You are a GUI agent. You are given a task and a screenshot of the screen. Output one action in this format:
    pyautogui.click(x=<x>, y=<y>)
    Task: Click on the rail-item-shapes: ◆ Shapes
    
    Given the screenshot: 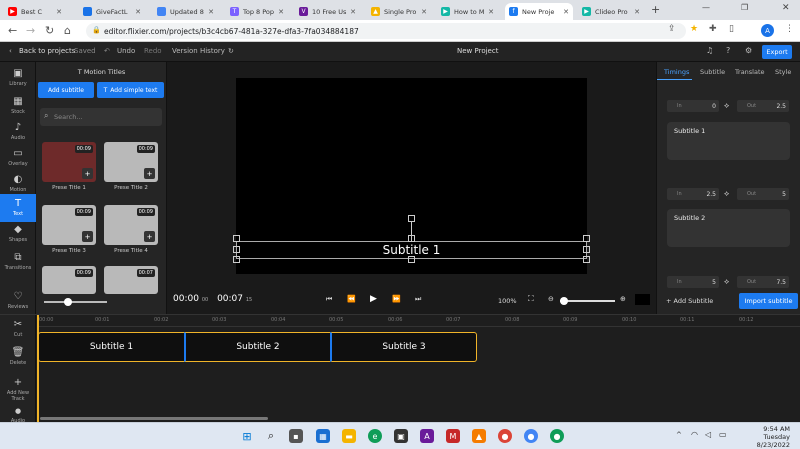 What is the action you would take?
    pyautogui.click(x=18, y=234)
    